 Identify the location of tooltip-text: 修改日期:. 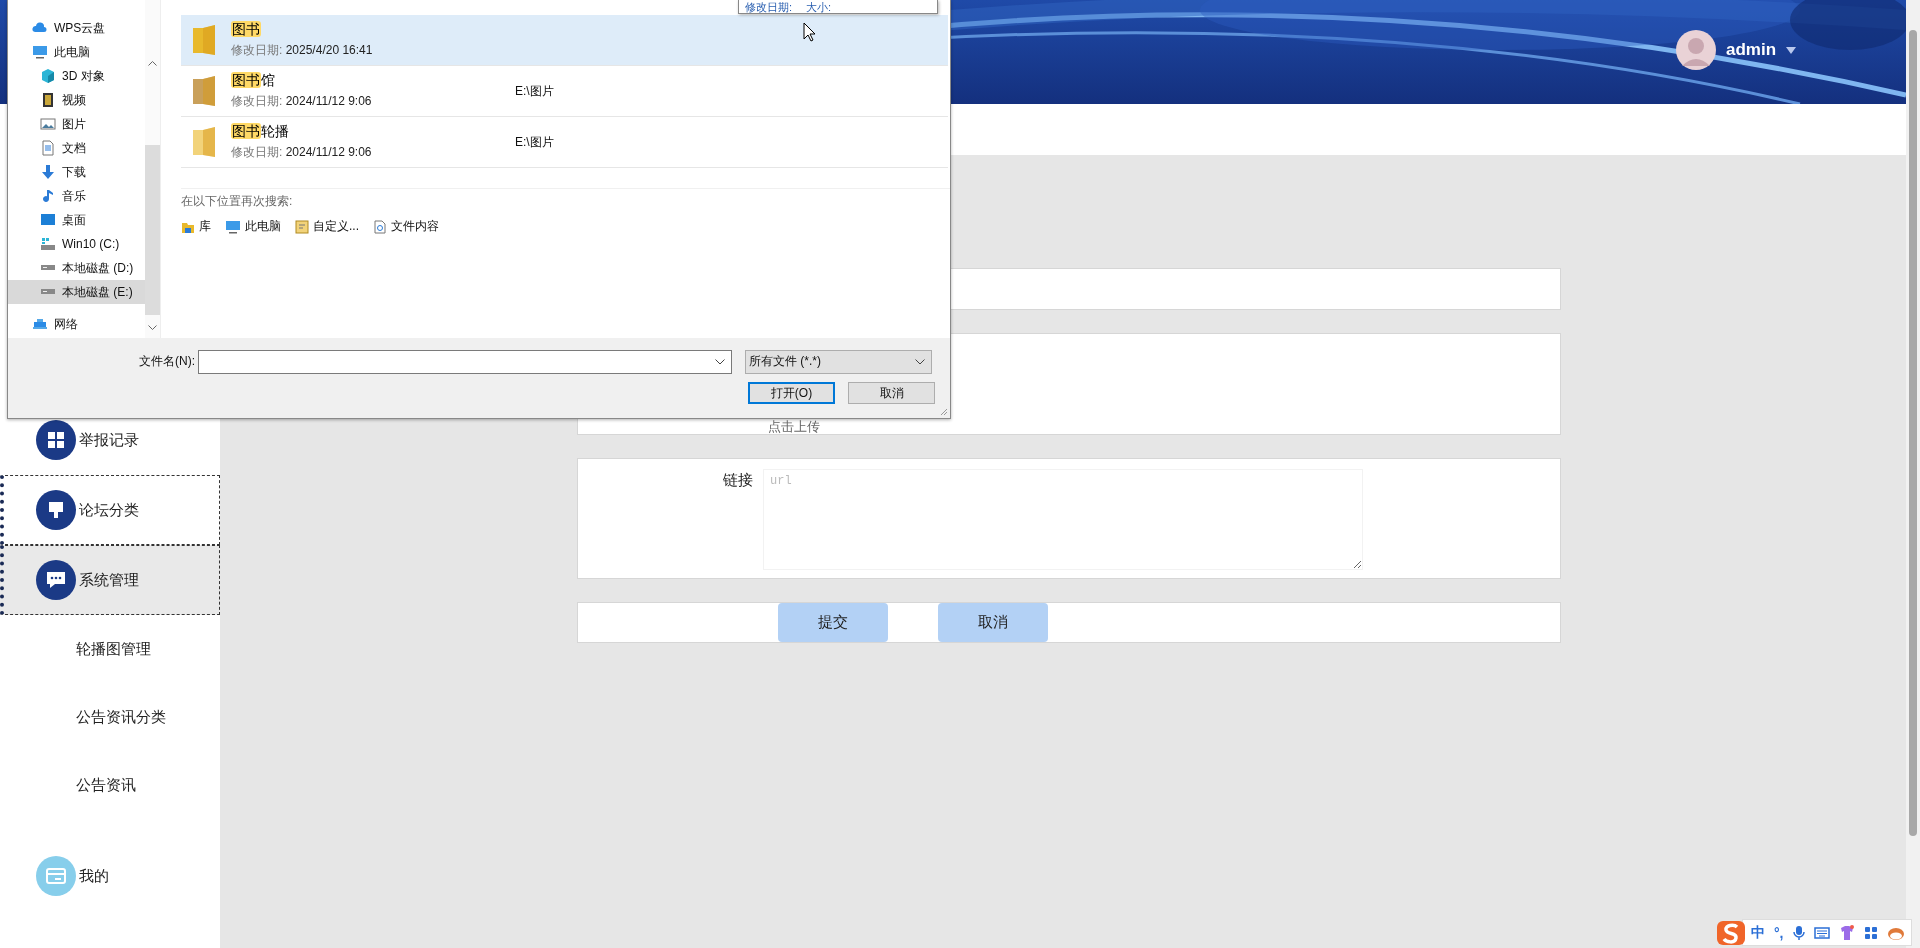
(769, 7).